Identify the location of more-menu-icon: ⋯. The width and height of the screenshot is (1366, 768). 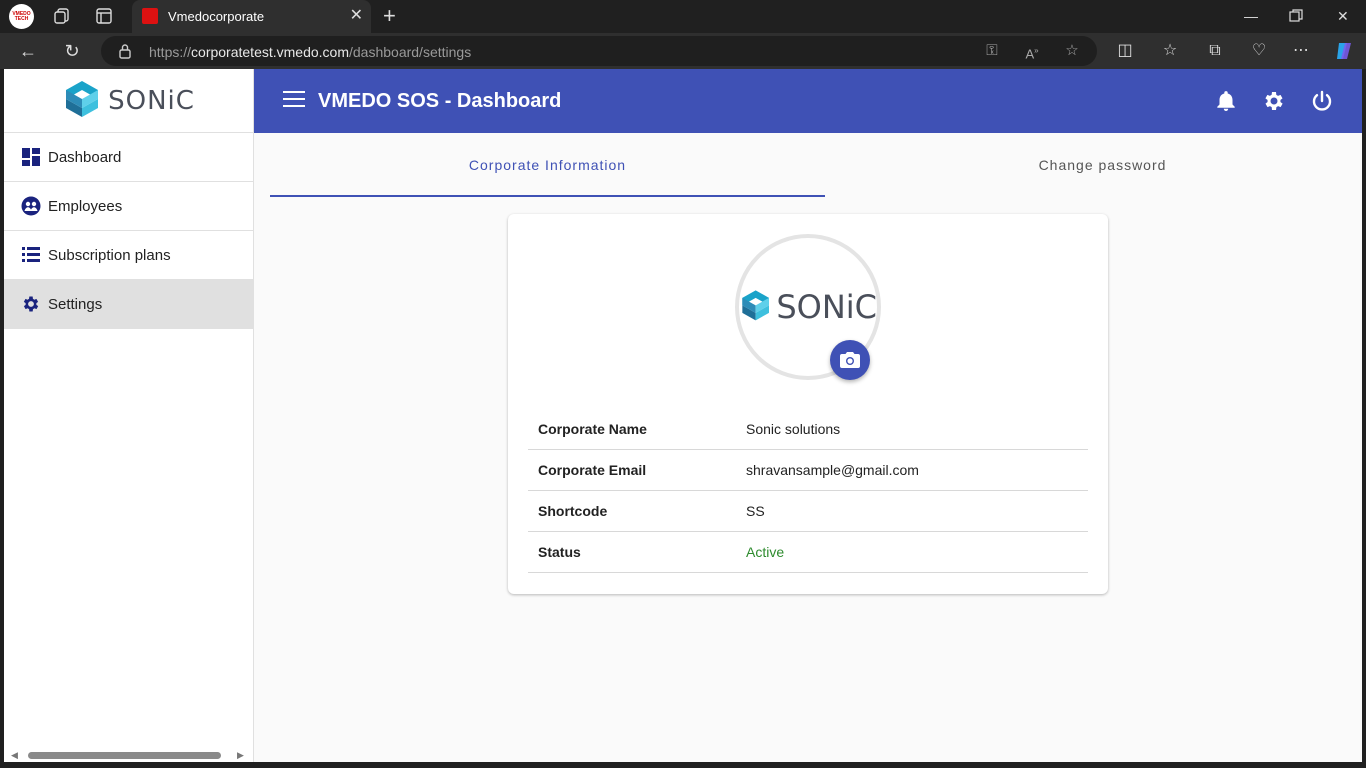
(1301, 51).